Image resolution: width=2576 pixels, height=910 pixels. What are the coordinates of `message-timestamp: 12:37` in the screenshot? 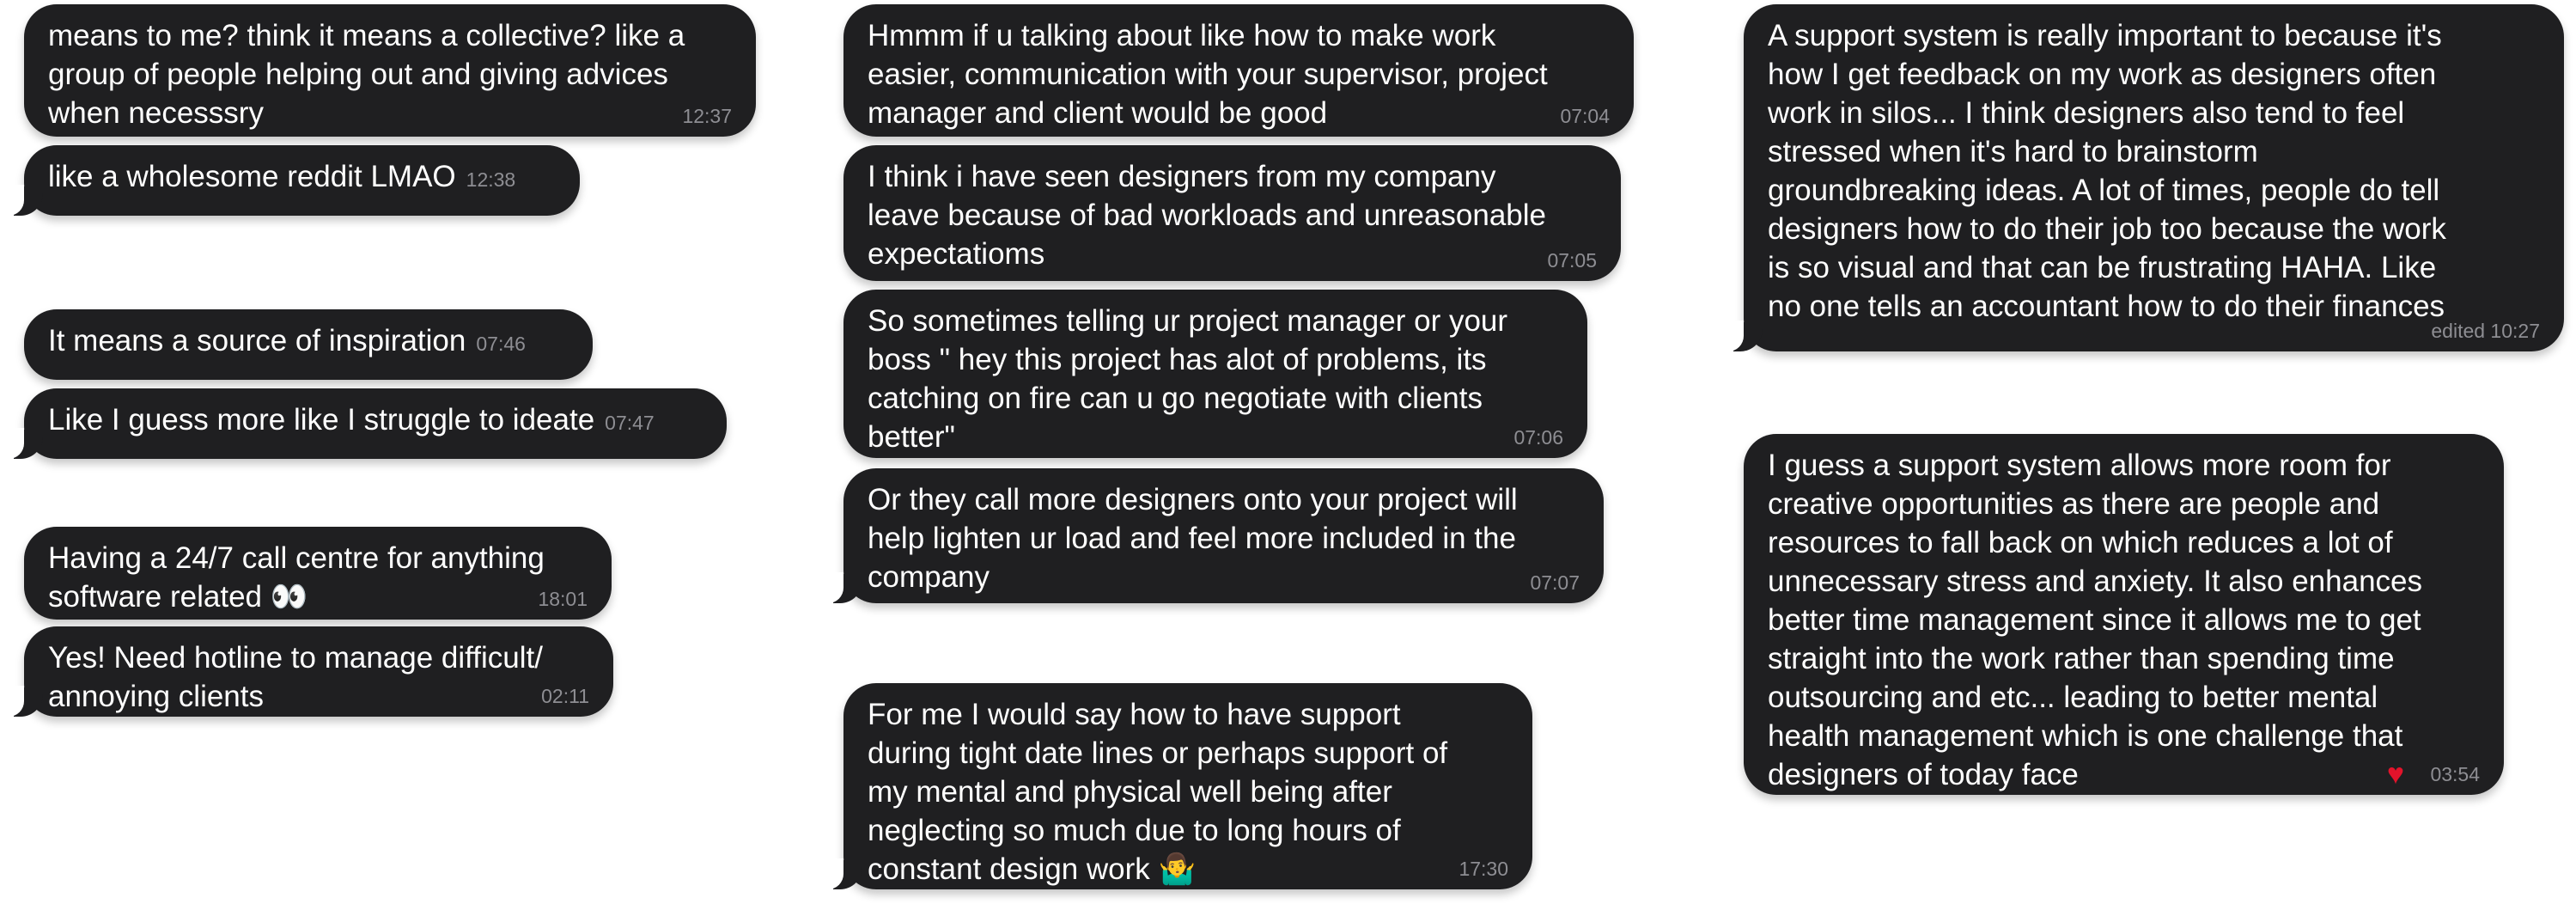 It's located at (707, 116).